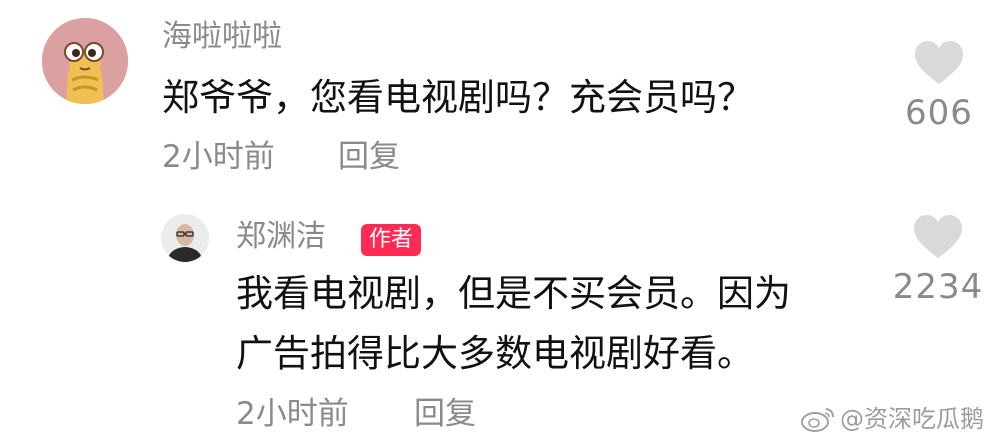 The width and height of the screenshot is (1000, 445). Describe the element at coordinates (222, 37) in the screenshot. I see `comment-username: 海啦啦啦` at that location.